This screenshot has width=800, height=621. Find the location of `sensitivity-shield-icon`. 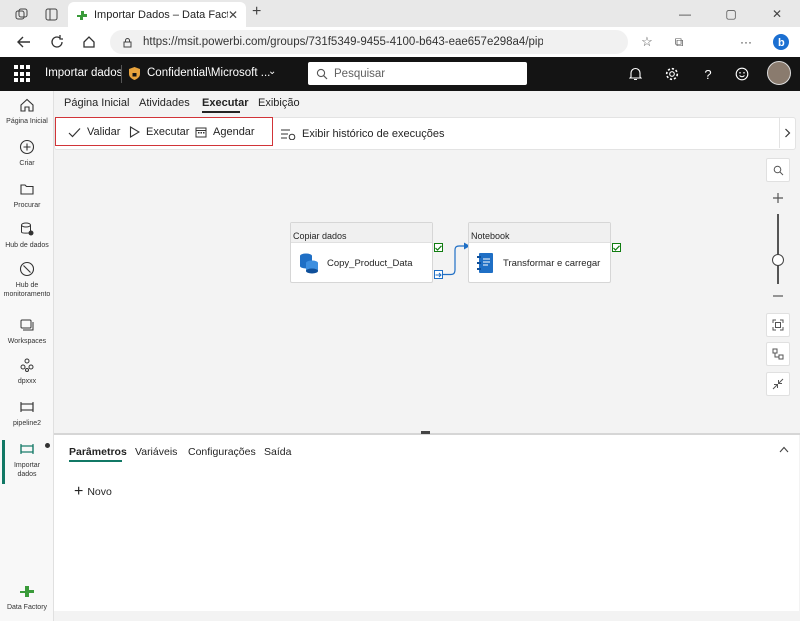

sensitivity-shield-icon is located at coordinates (134, 73).